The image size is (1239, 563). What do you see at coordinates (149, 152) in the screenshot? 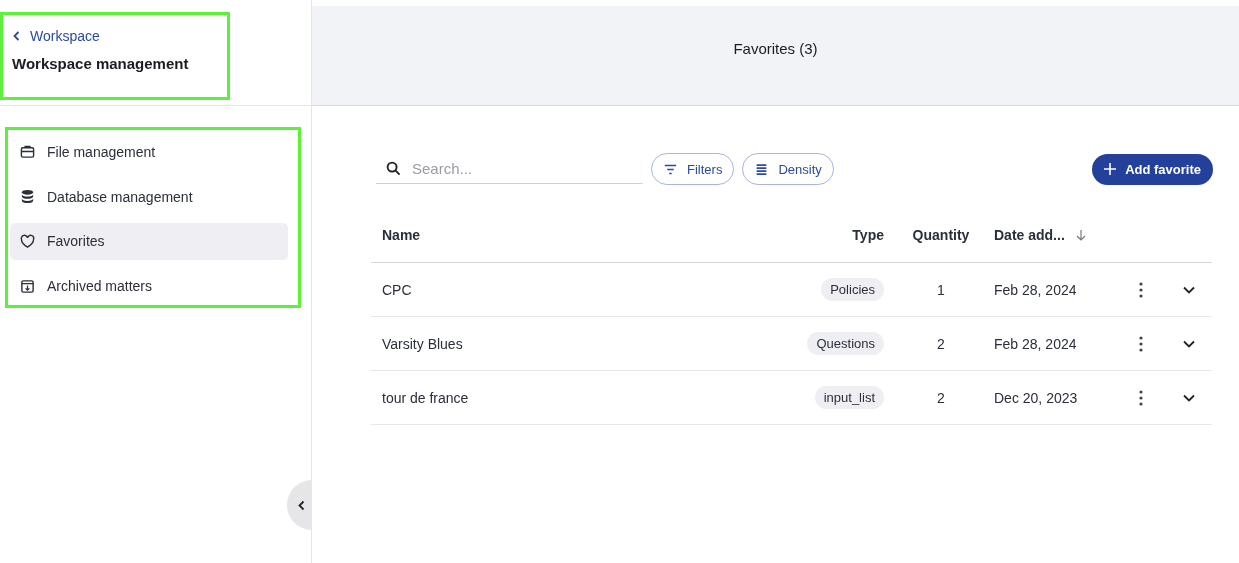
I see `nav-item: File management` at bounding box center [149, 152].